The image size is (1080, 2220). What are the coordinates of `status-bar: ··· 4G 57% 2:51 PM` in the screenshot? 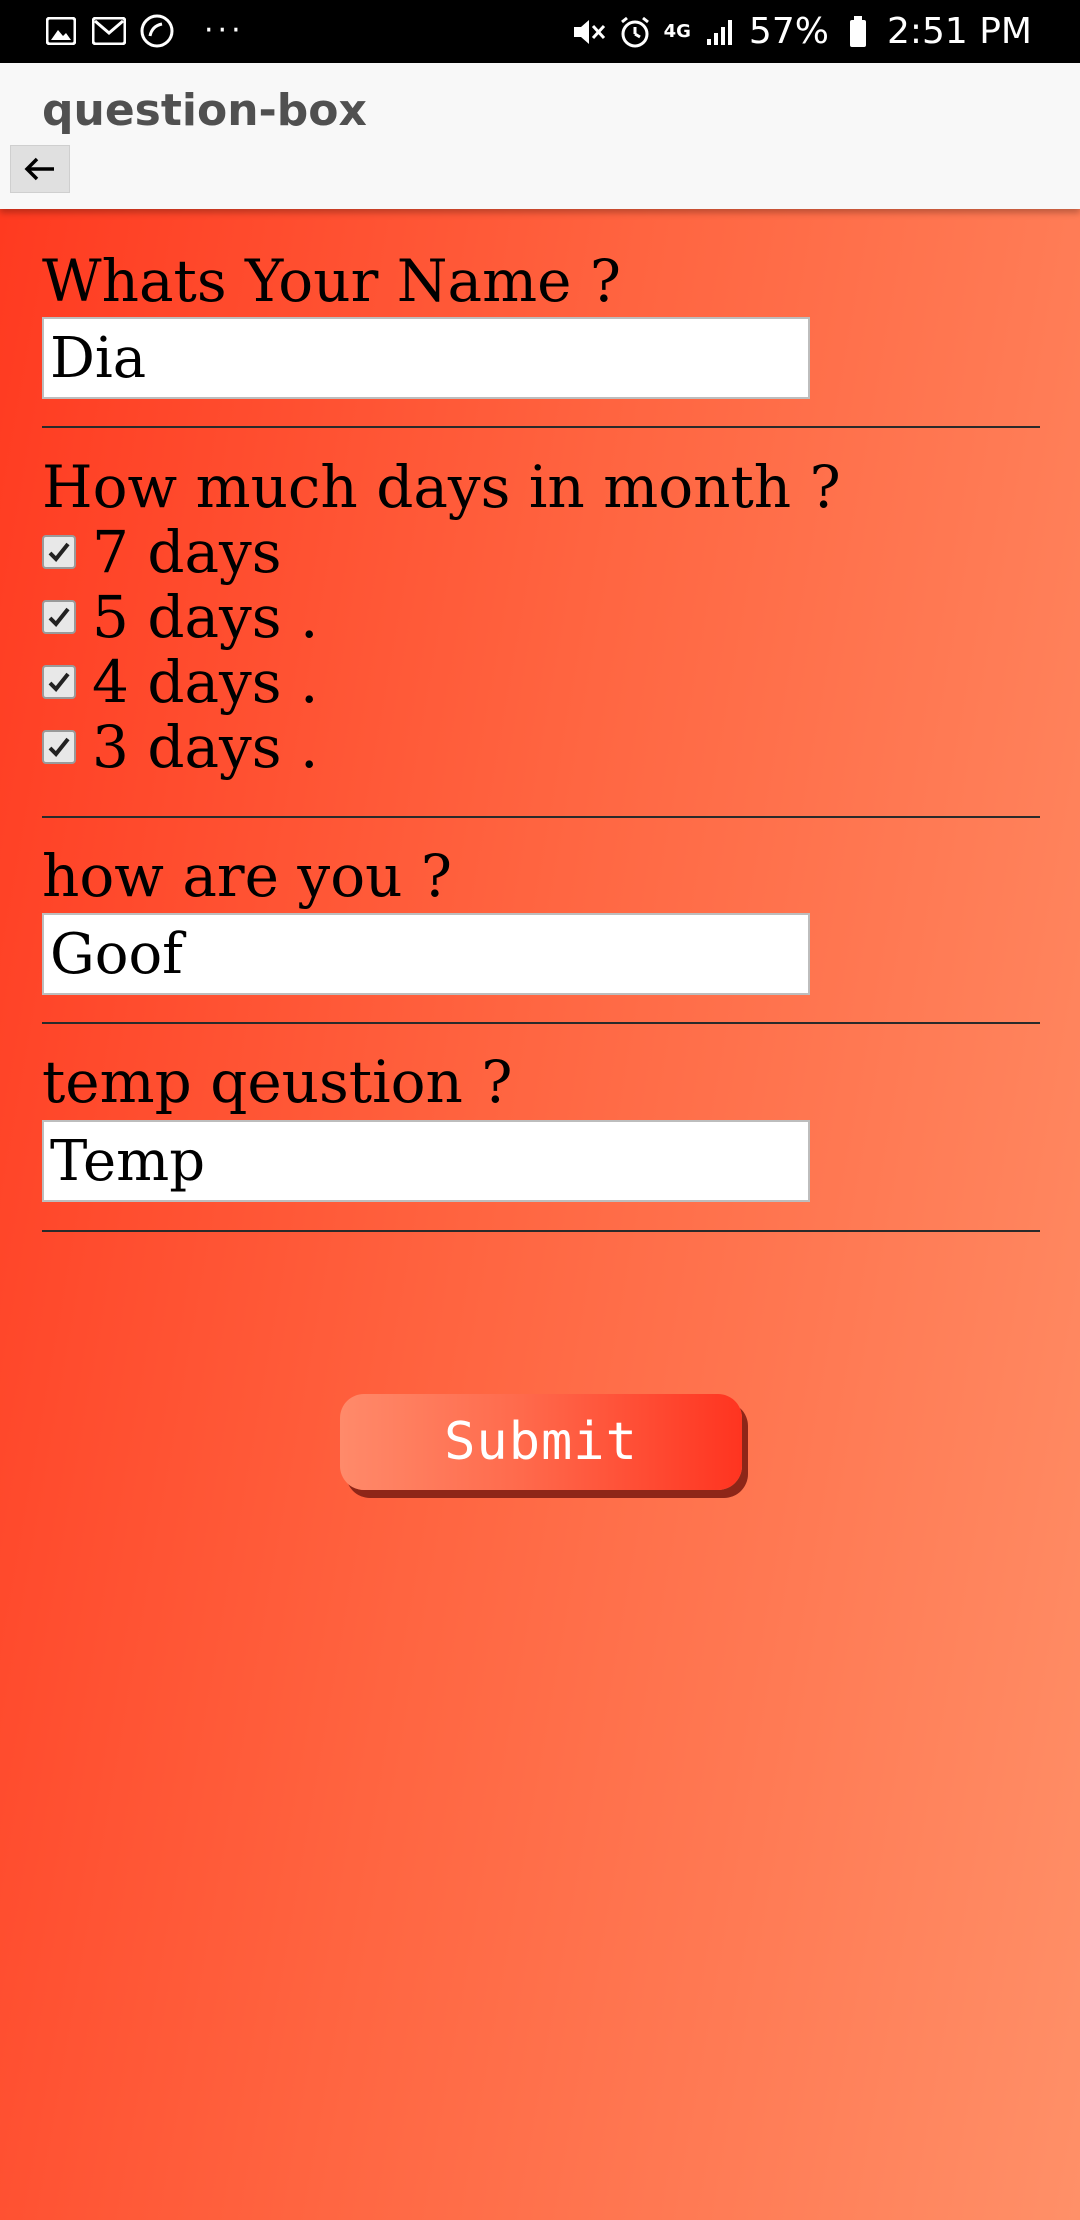 It's located at (540, 31).